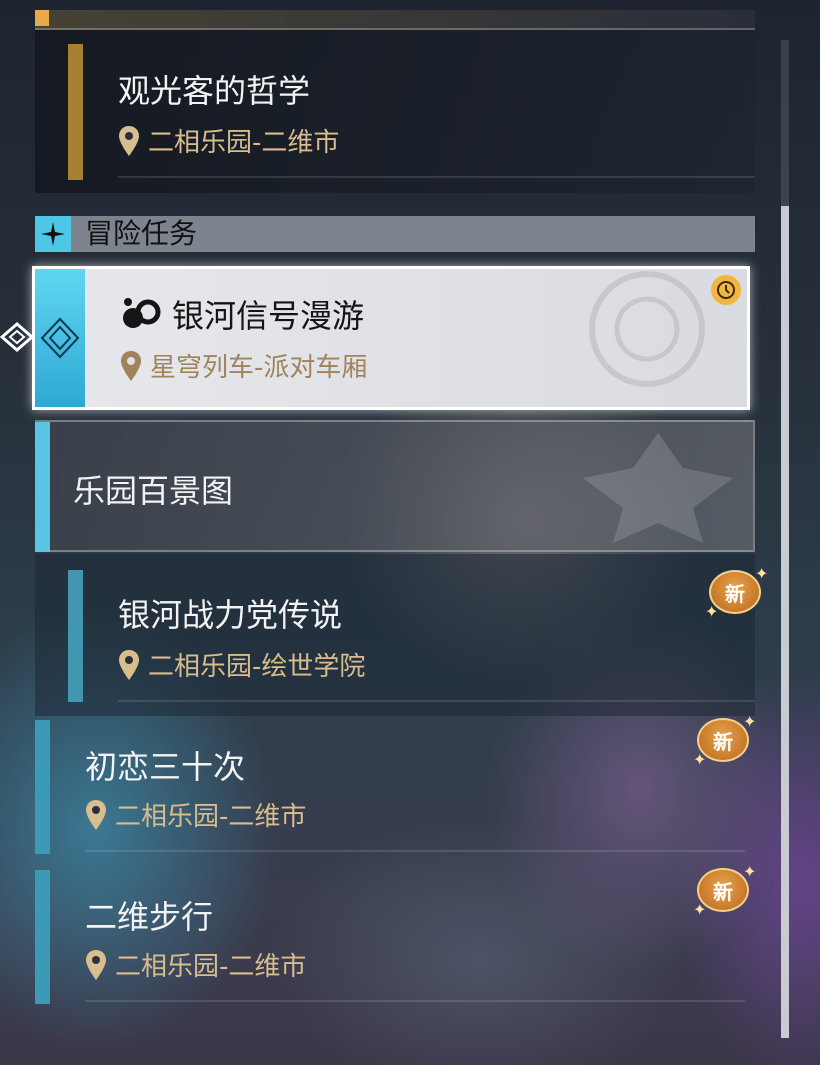  What do you see at coordinates (230, 615) in the screenshot?
I see `quest-title: 银河战力党传说` at bounding box center [230, 615].